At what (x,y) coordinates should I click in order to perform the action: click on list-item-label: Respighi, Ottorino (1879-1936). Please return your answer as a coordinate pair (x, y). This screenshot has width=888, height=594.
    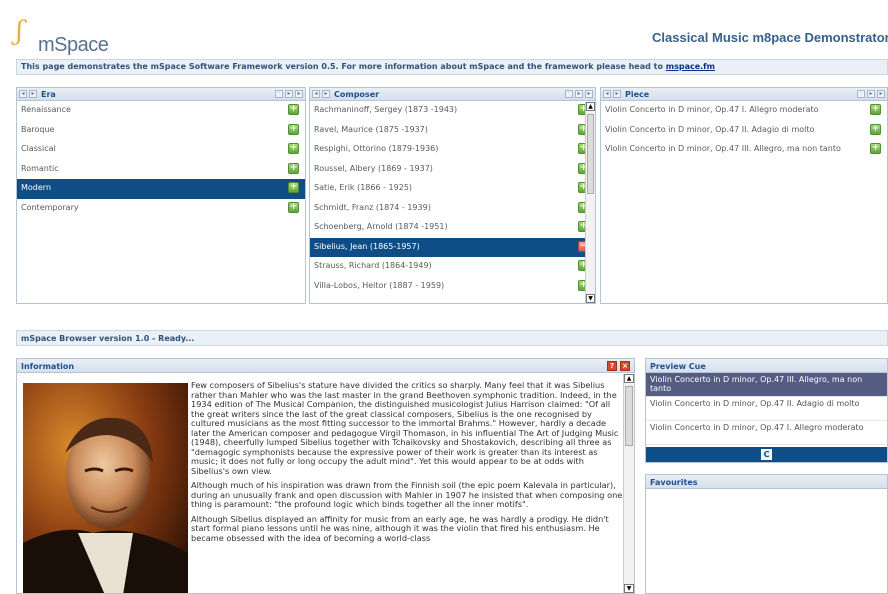
    Looking at the image, I should click on (376, 148).